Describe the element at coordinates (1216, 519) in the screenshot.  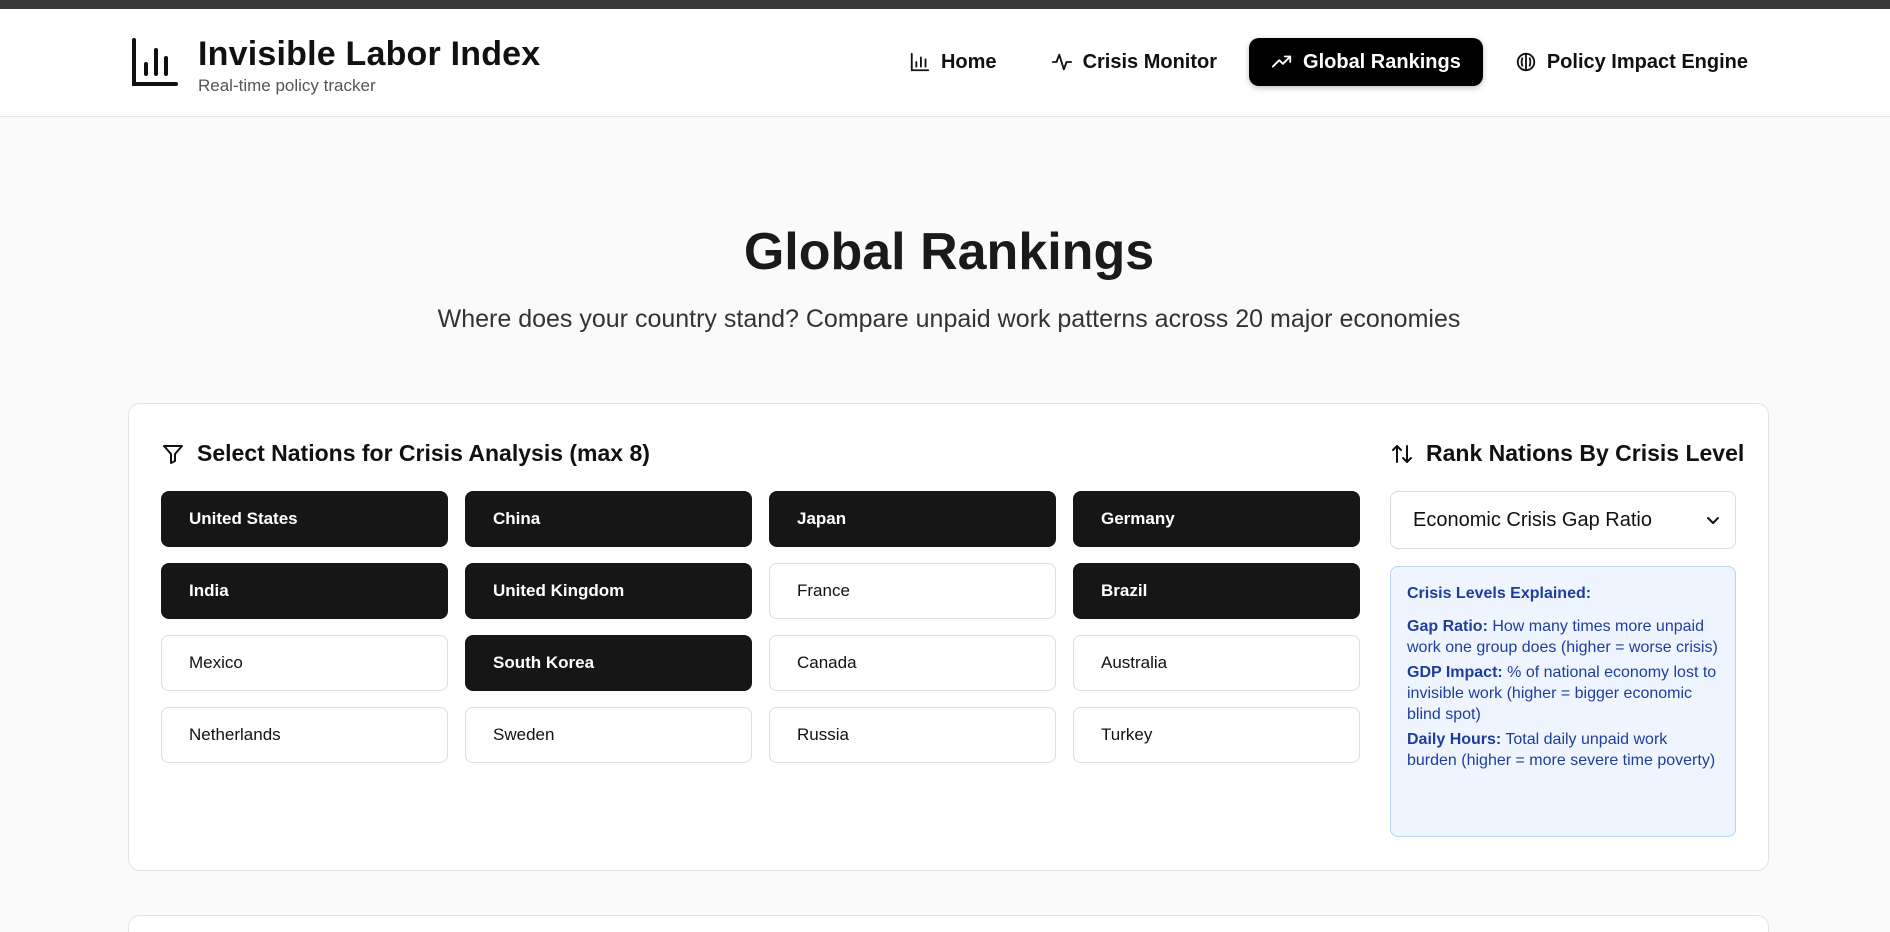
I see `nation-chip-germany: Germany` at that location.